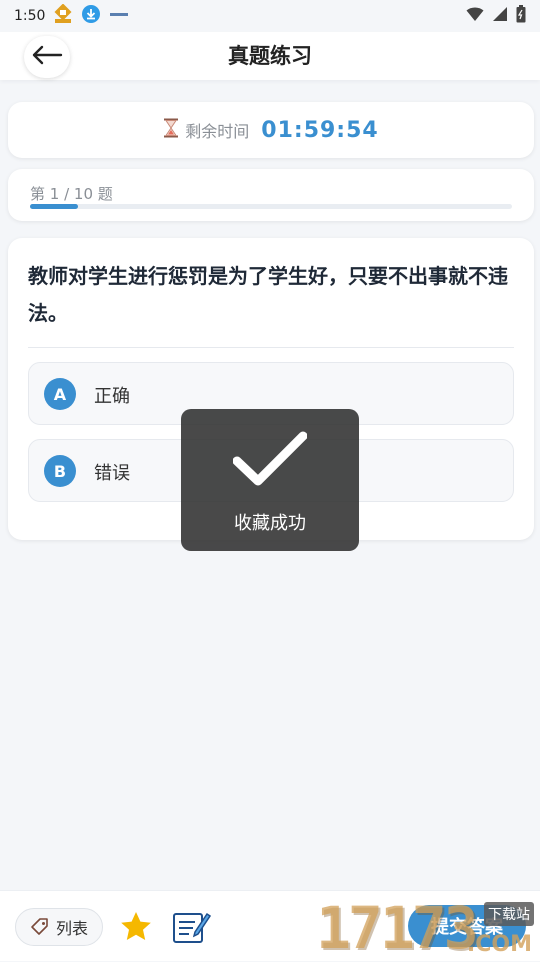  Describe the element at coordinates (271, 347) in the screenshot. I see `question-divider` at that location.